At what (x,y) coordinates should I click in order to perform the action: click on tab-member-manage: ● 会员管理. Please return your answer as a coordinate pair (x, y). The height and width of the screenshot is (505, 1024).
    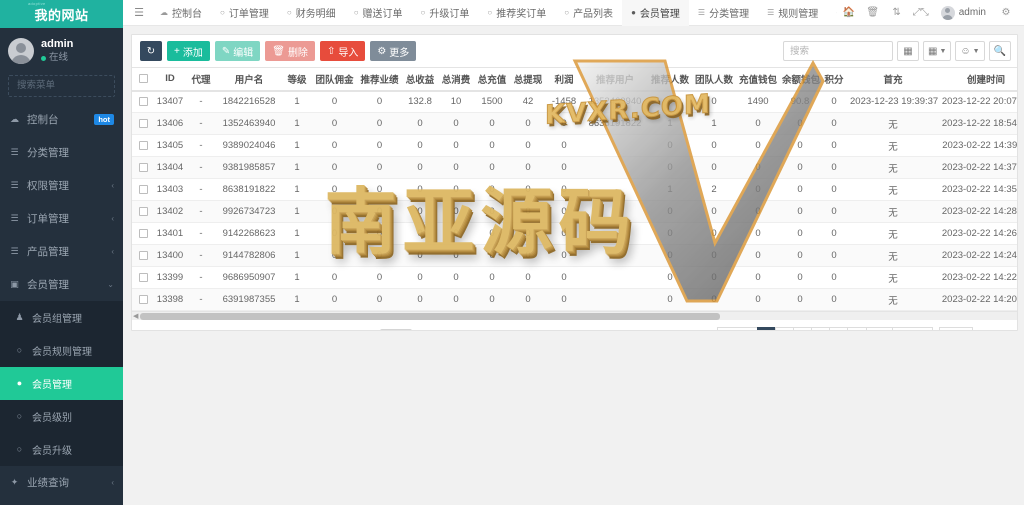
    Looking at the image, I should click on (655, 13).